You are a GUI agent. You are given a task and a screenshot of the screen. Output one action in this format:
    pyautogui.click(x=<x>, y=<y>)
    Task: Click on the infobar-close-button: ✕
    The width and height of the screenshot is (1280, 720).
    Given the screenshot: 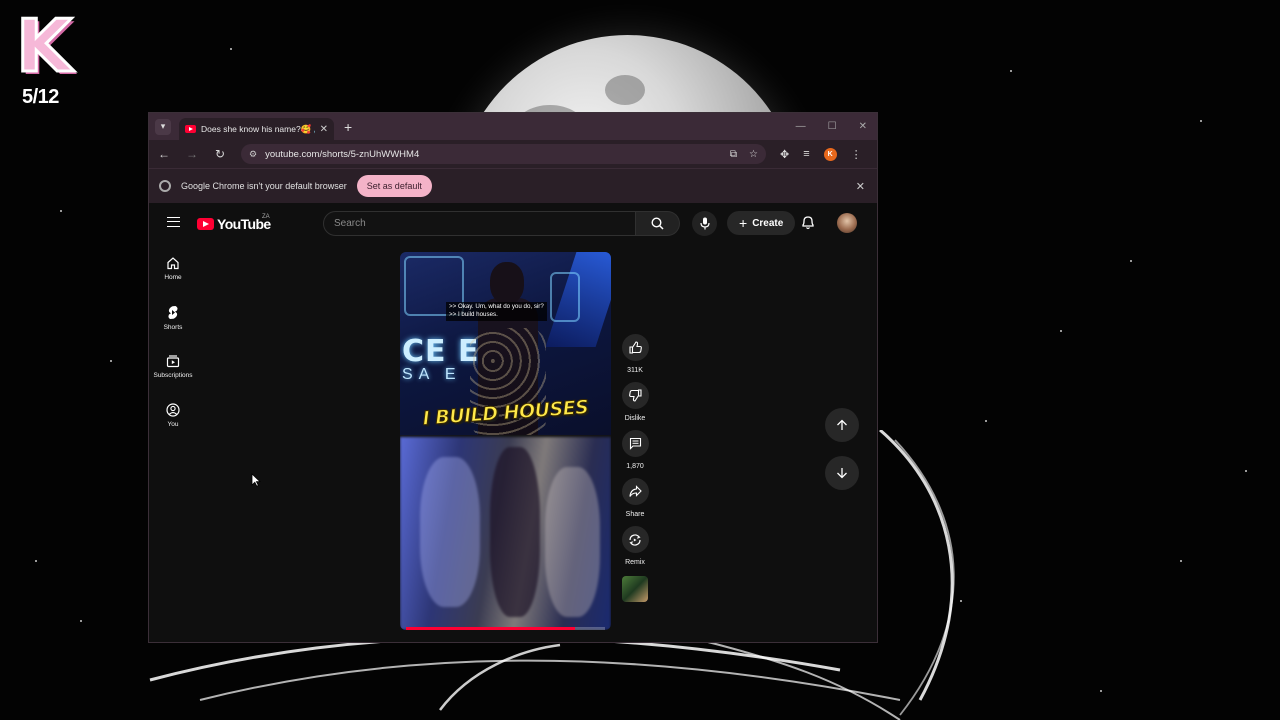 What is the action you would take?
    pyautogui.click(x=860, y=186)
    